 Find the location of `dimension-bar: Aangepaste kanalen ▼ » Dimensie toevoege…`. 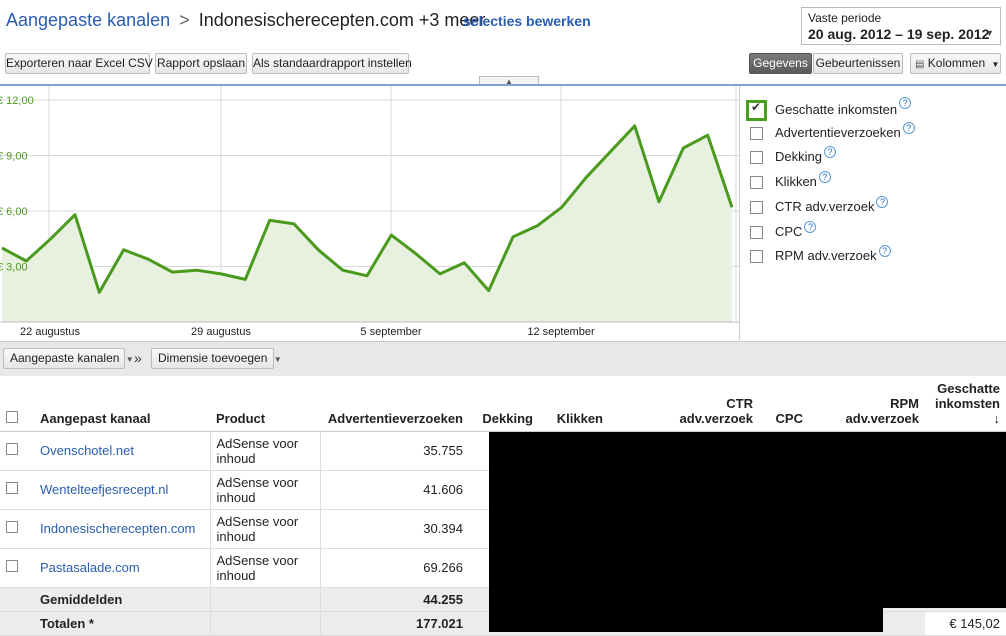

dimension-bar: Aangepaste kanalen ▼ » Dimensie toevoege… is located at coordinates (503, 358).